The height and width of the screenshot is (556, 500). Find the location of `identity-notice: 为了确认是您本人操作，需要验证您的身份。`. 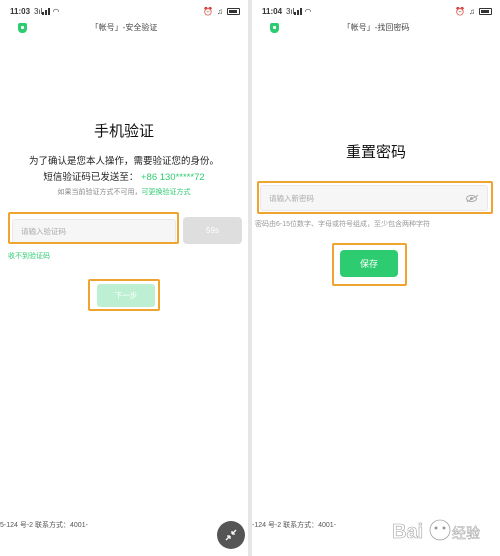

identity-notice: 为了确认是您本人操作，需要验证您的身份。 is located at coordinates (123, 161).